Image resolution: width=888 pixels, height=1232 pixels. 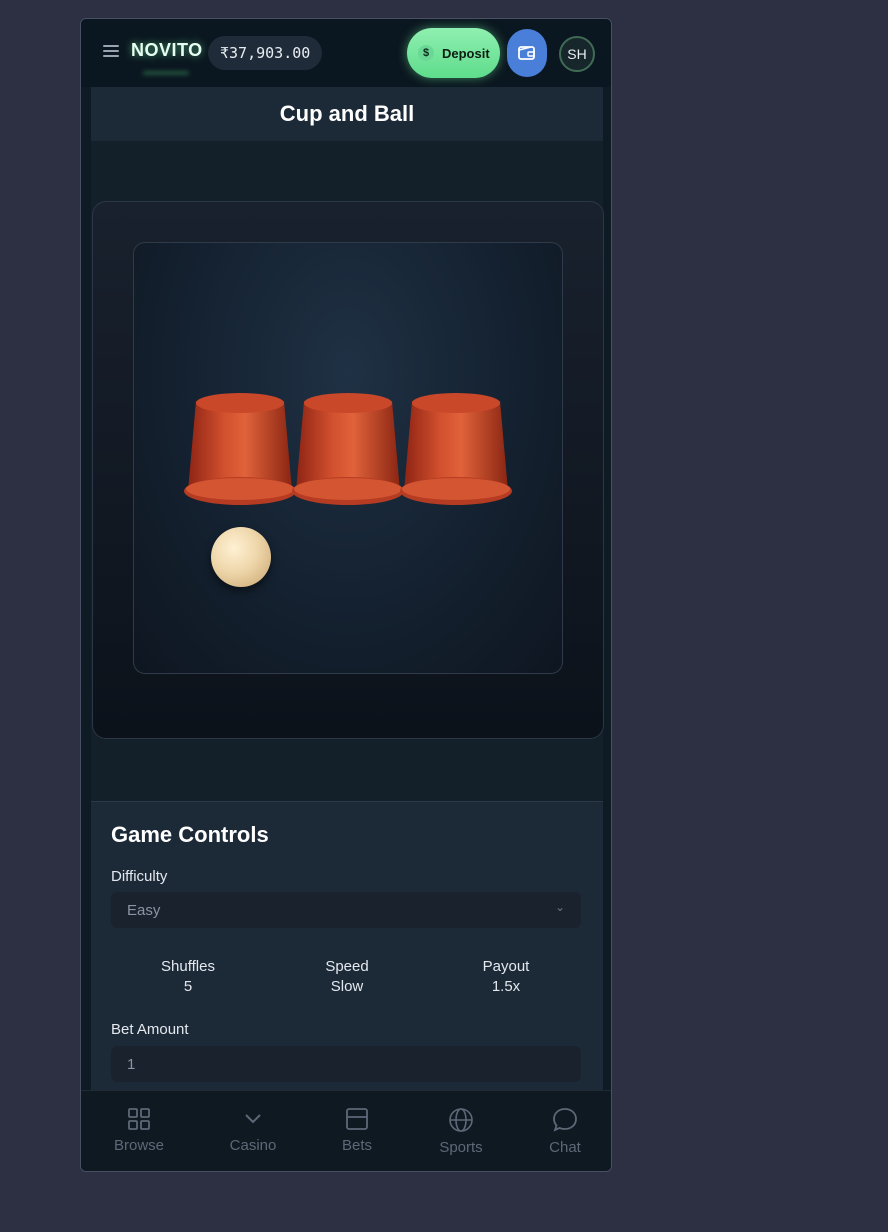 I want to click on nav-label: Casino, so click(x=253, y=1145).